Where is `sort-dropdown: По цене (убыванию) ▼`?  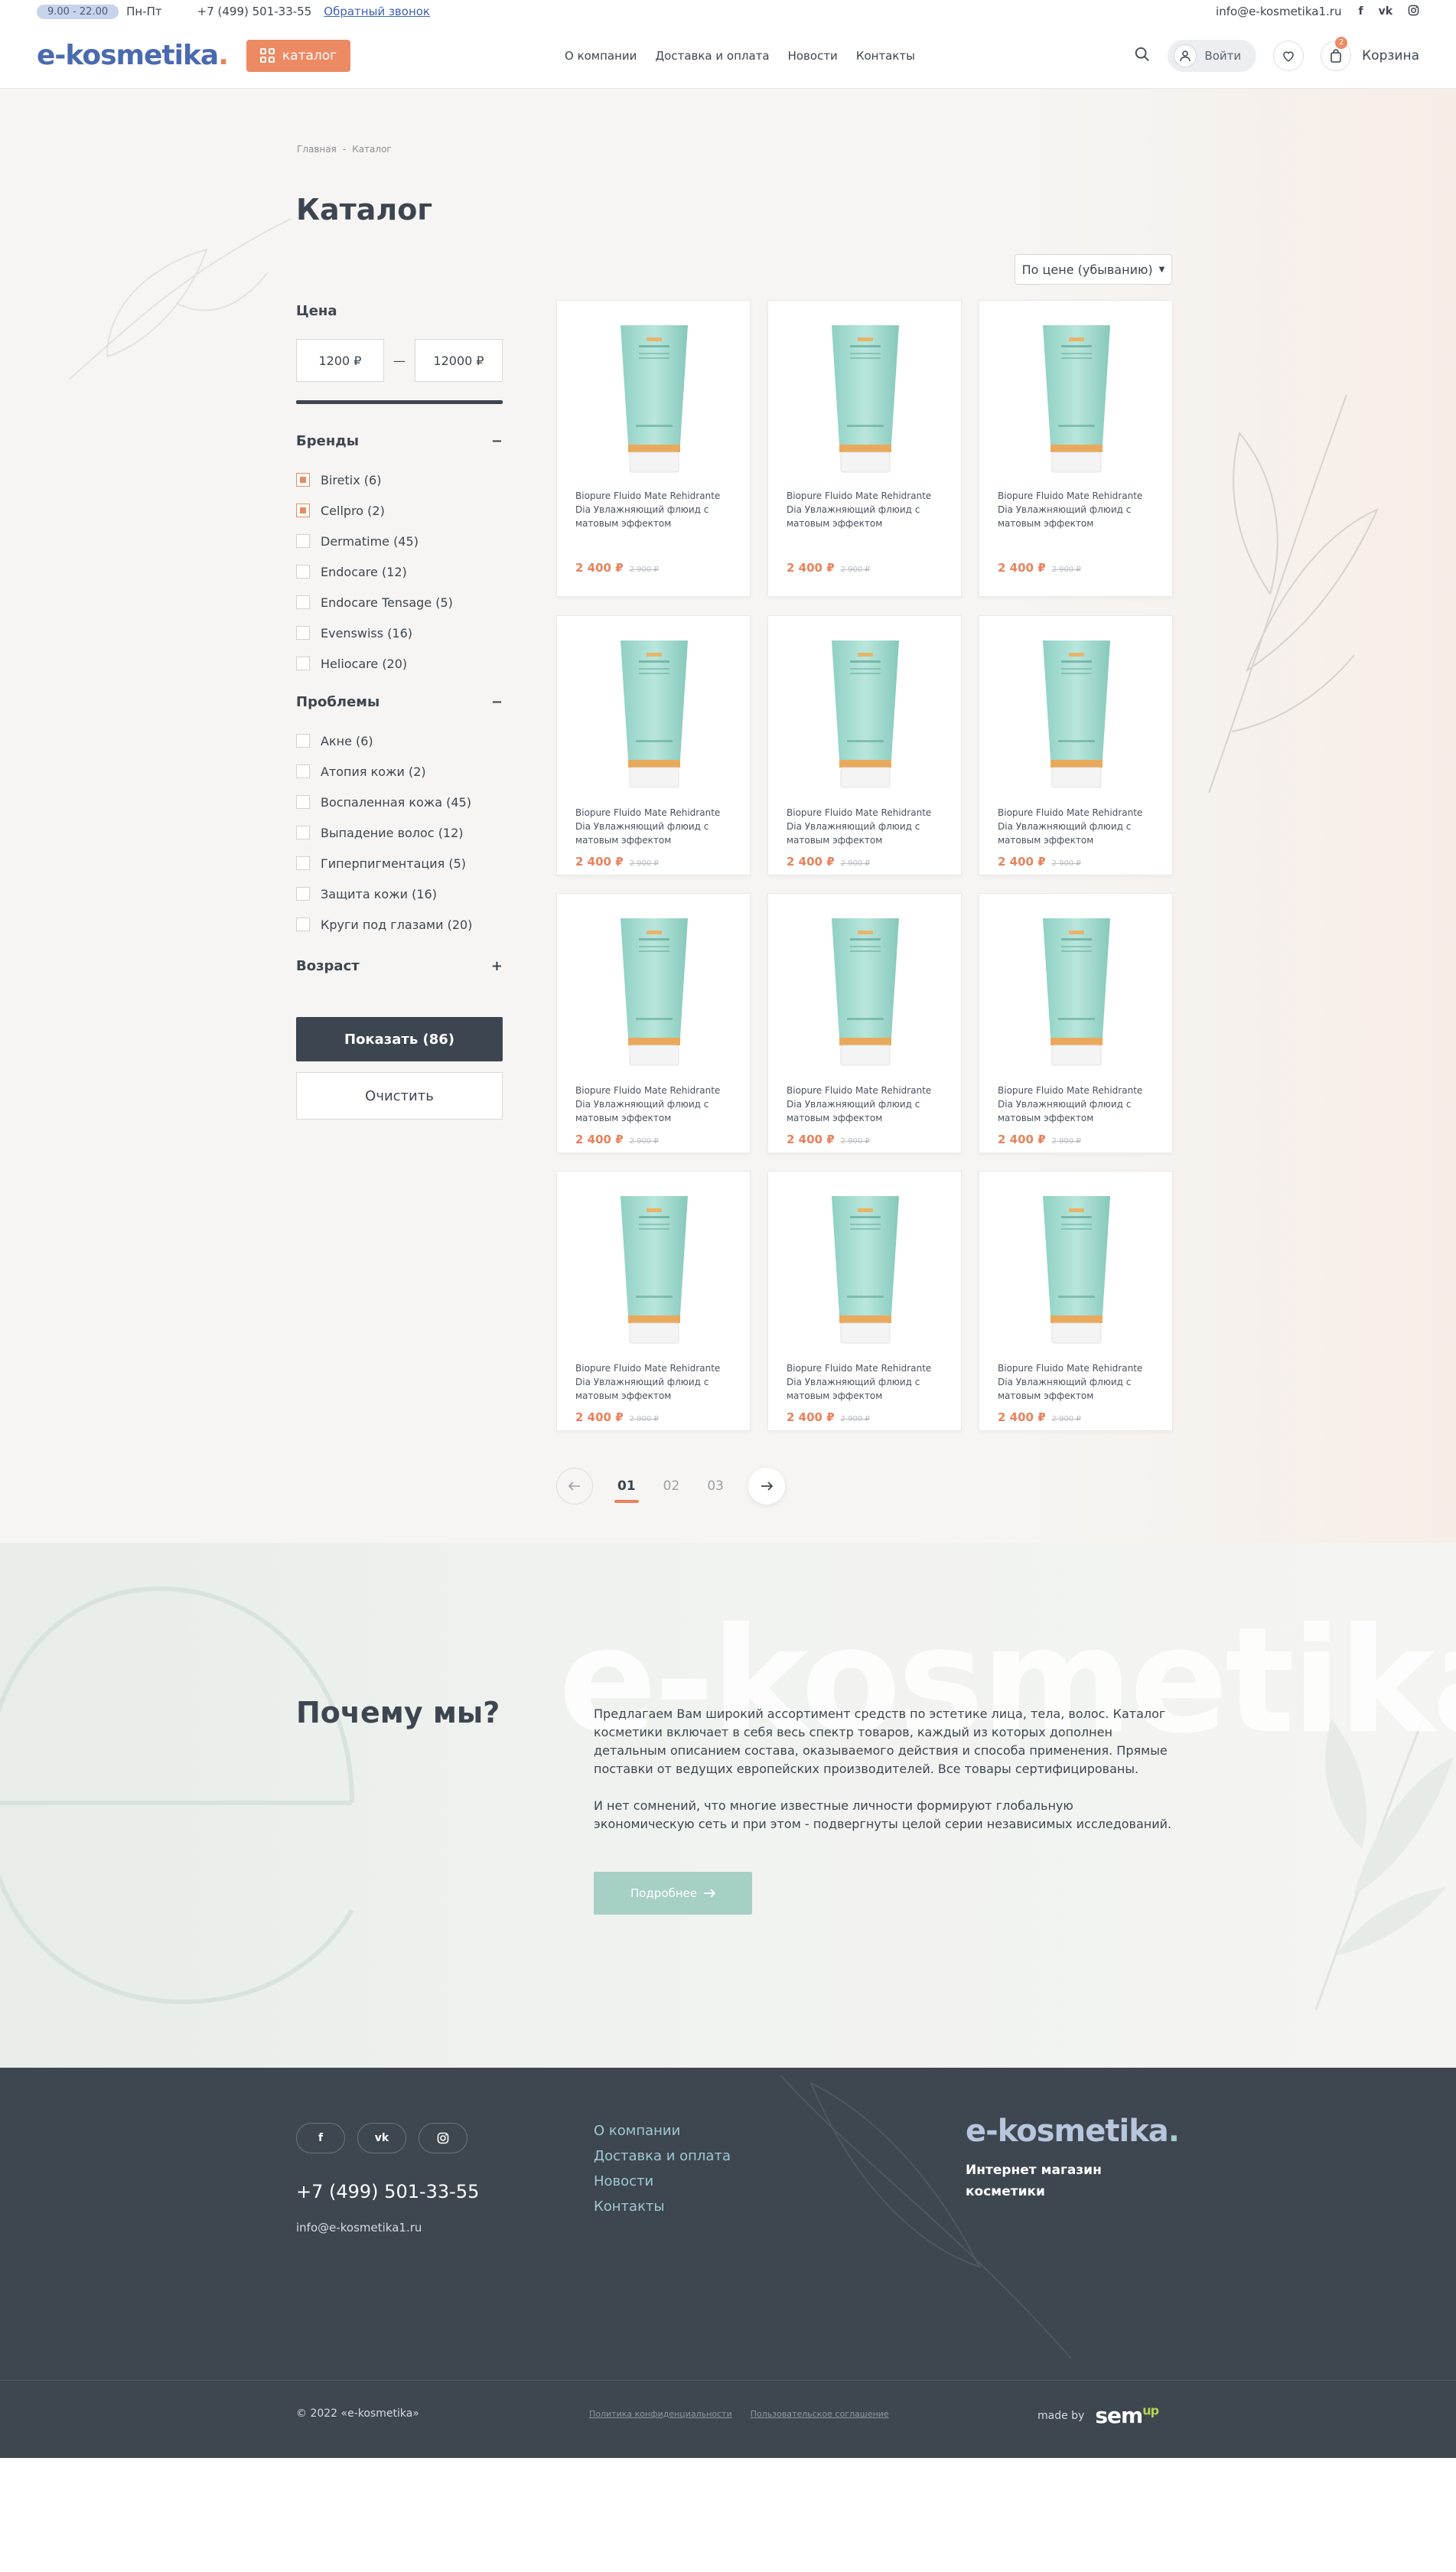 sort-dropdown: По цене (убыванию) ▼ is located at coordinates (1093, 269).